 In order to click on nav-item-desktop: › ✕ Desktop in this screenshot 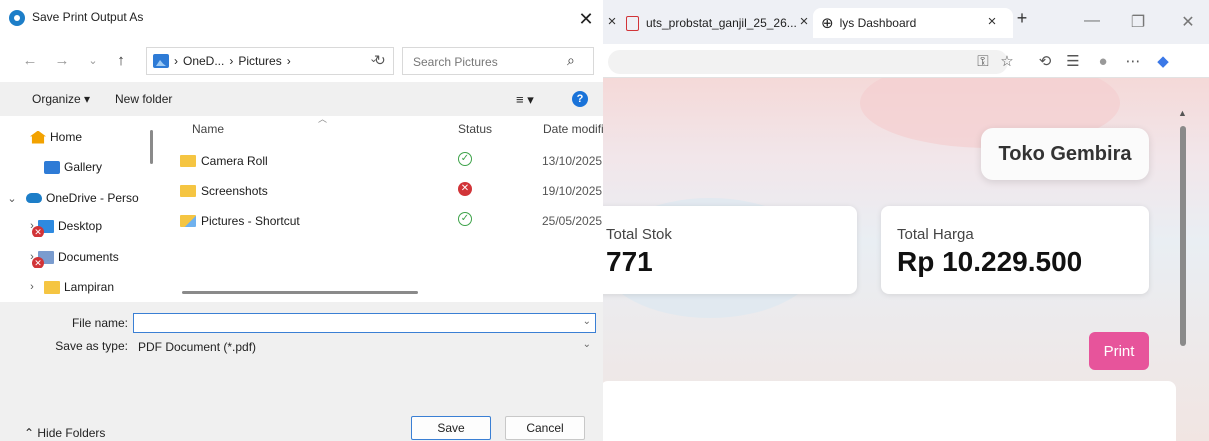, I will do `click(72, 226)`.